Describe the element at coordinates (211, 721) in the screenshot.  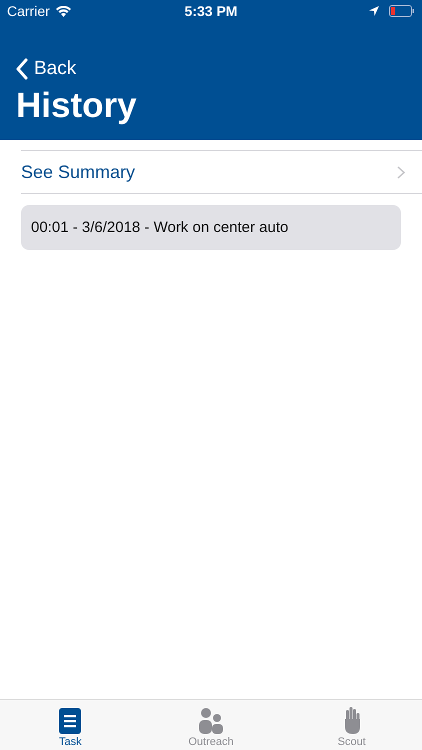
I see `people-icon` at that location.